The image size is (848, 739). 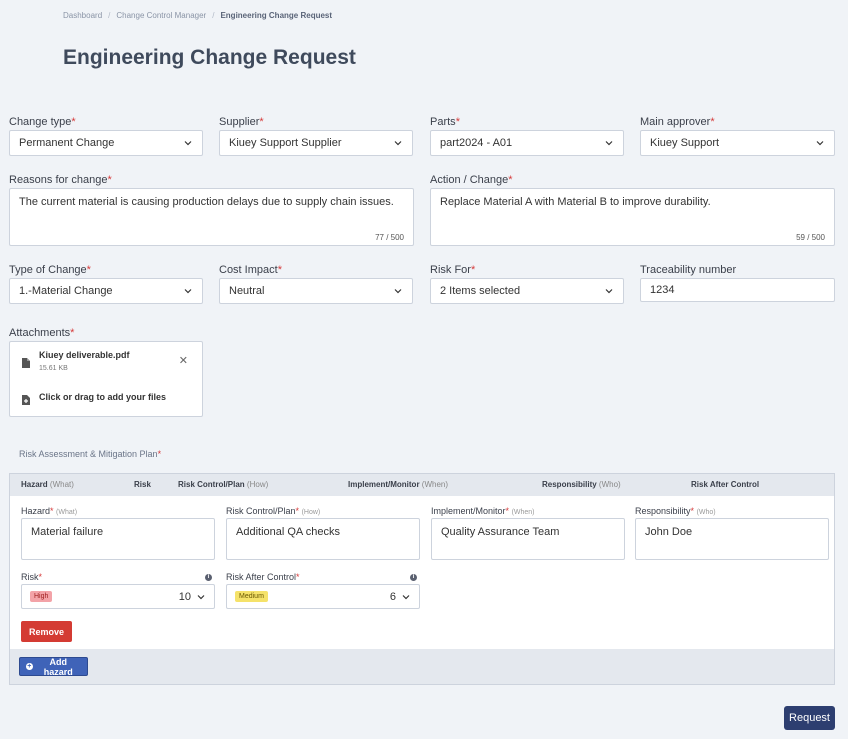 I want to click on cost-impact-select: Neutral, so click(x=316, y=291).